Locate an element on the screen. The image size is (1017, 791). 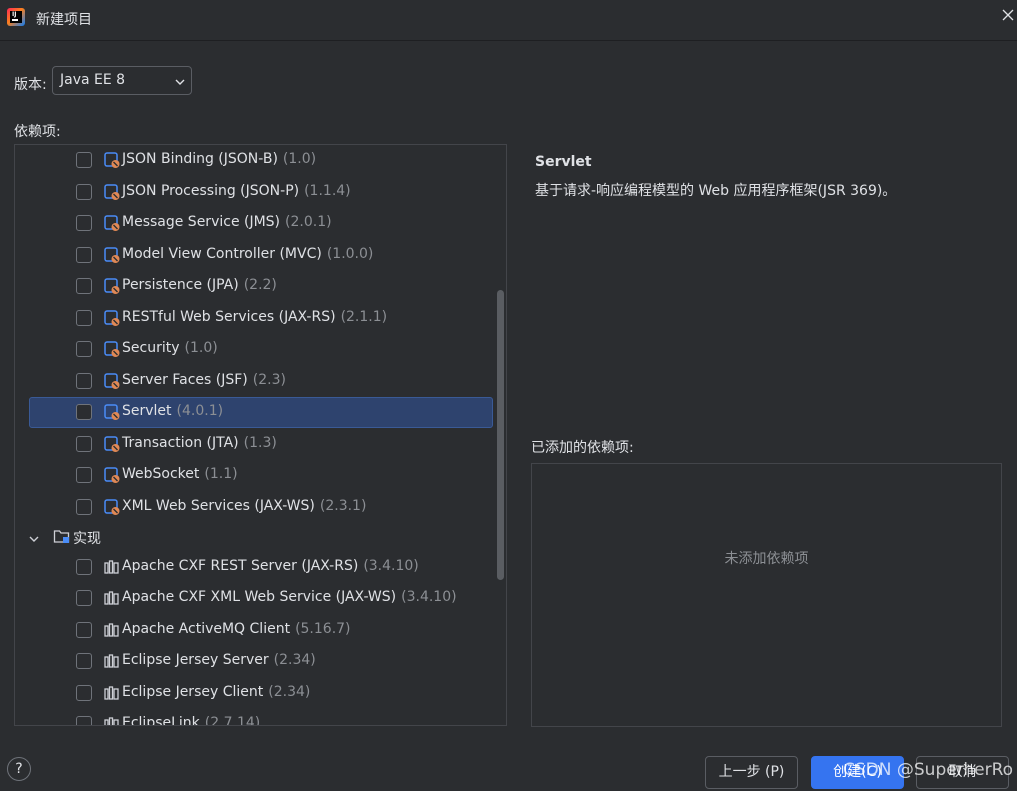
dependency-name: JSON Binding (JSON-B) (1.0) is located at coordinates (219, 159).